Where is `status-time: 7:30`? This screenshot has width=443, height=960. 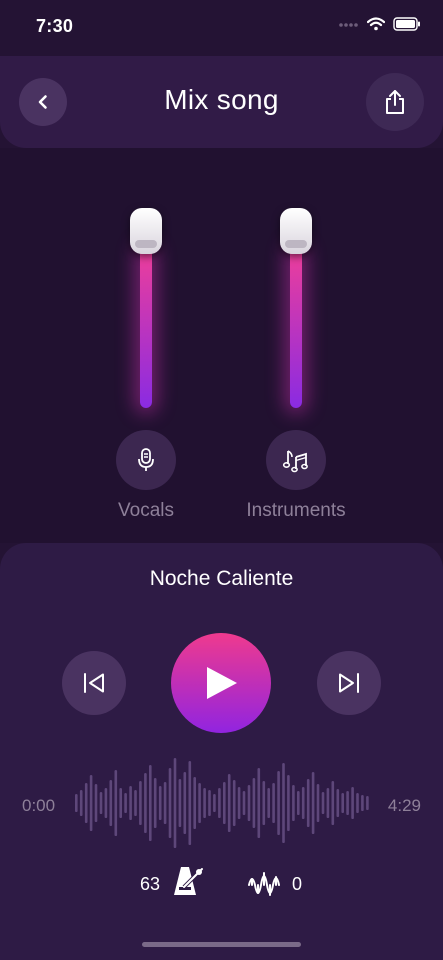 status-time: 7:30 is located at coordinates (55, 26).